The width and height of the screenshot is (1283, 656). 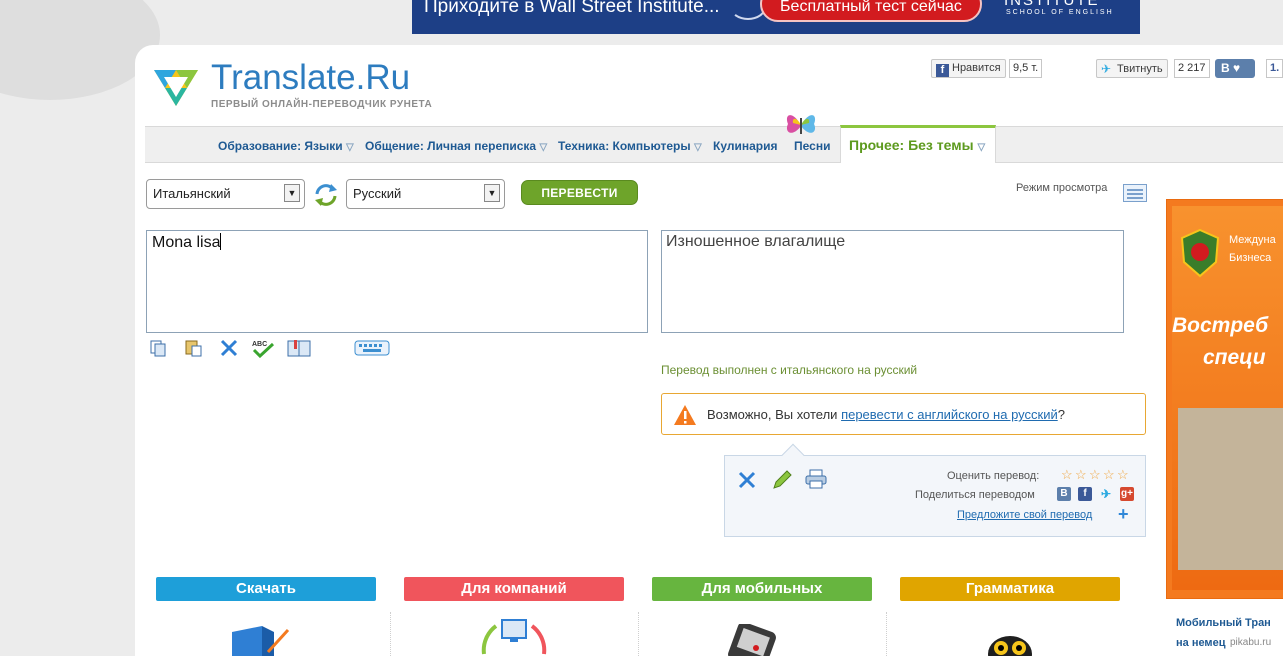 What do you see at coordinates (752, 640) in the screenshot?
I see `mobile-phone-icon` at bounding box center [752, 640].